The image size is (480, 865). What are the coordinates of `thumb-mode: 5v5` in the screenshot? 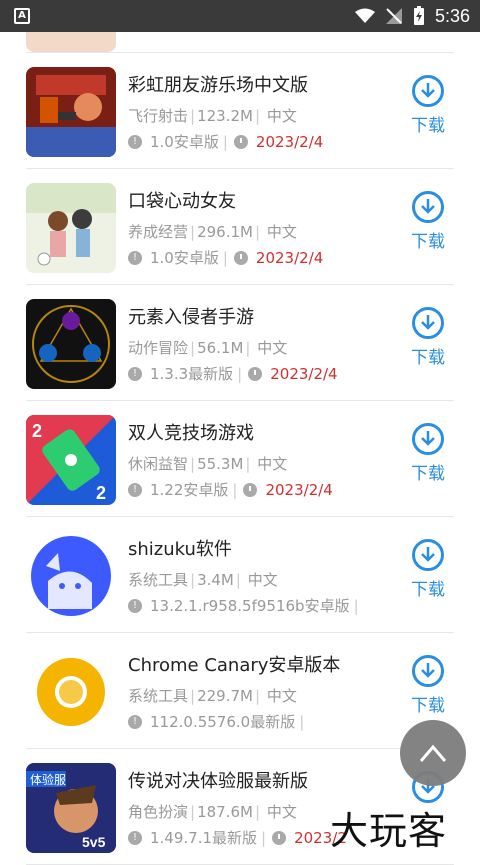 It's located at (94, 842).